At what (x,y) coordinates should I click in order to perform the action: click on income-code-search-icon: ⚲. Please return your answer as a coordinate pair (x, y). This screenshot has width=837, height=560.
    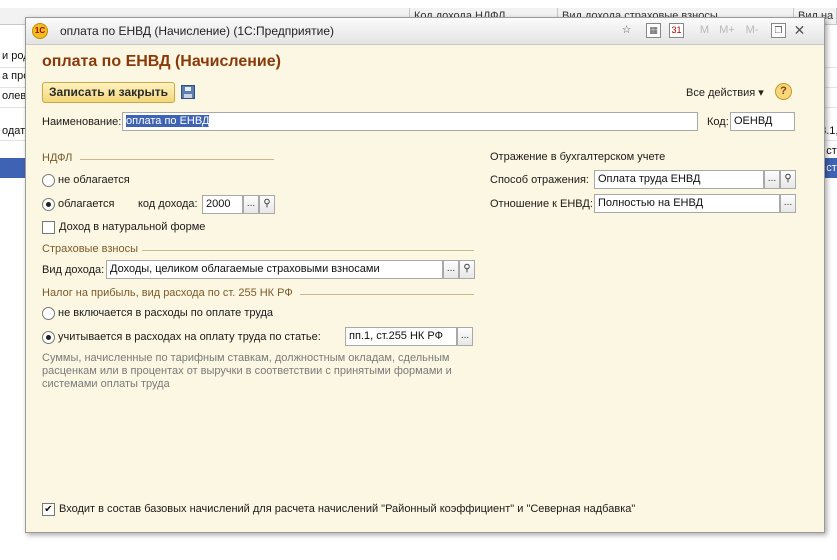
    Looking at the image, I should click on (267, 204).